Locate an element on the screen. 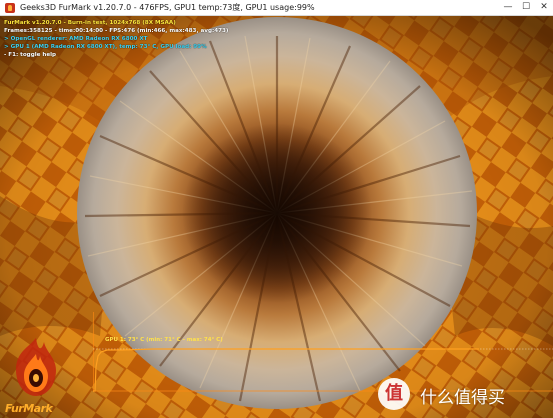 The width and height of the screenshot is (553, 418). osd-help-line: - F1: toggle help is located at coordinates (30, 55).